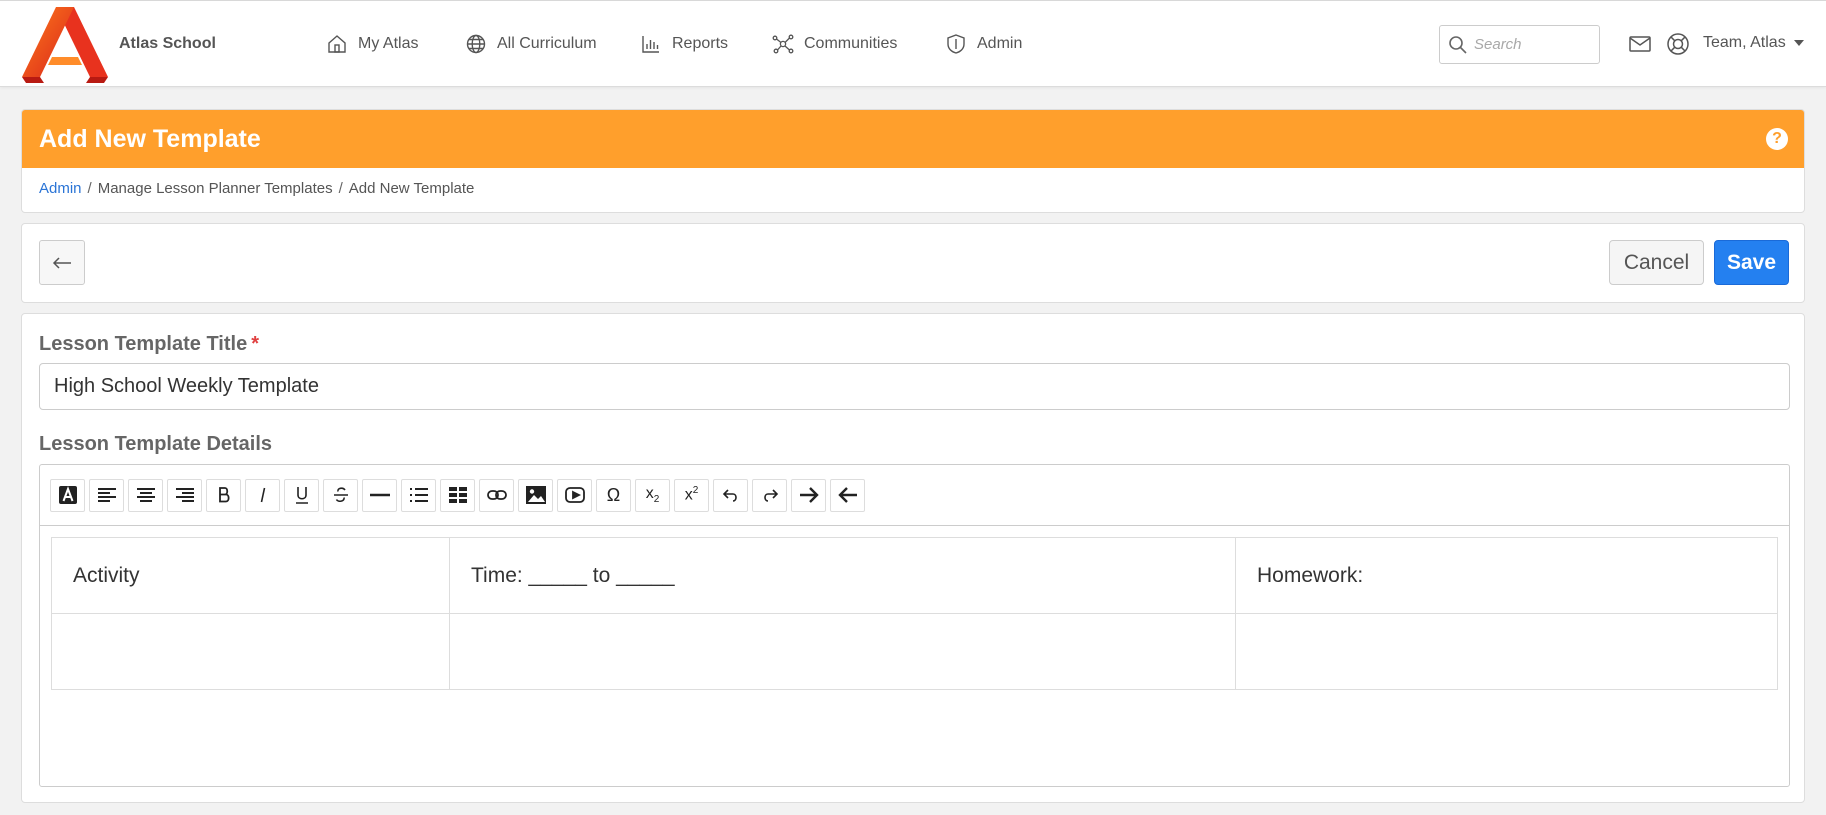 This screenshot has height=815, width=1826. Describe the element at coordinates (337, 44) in the screenshot. I see `home-icon` at that location.